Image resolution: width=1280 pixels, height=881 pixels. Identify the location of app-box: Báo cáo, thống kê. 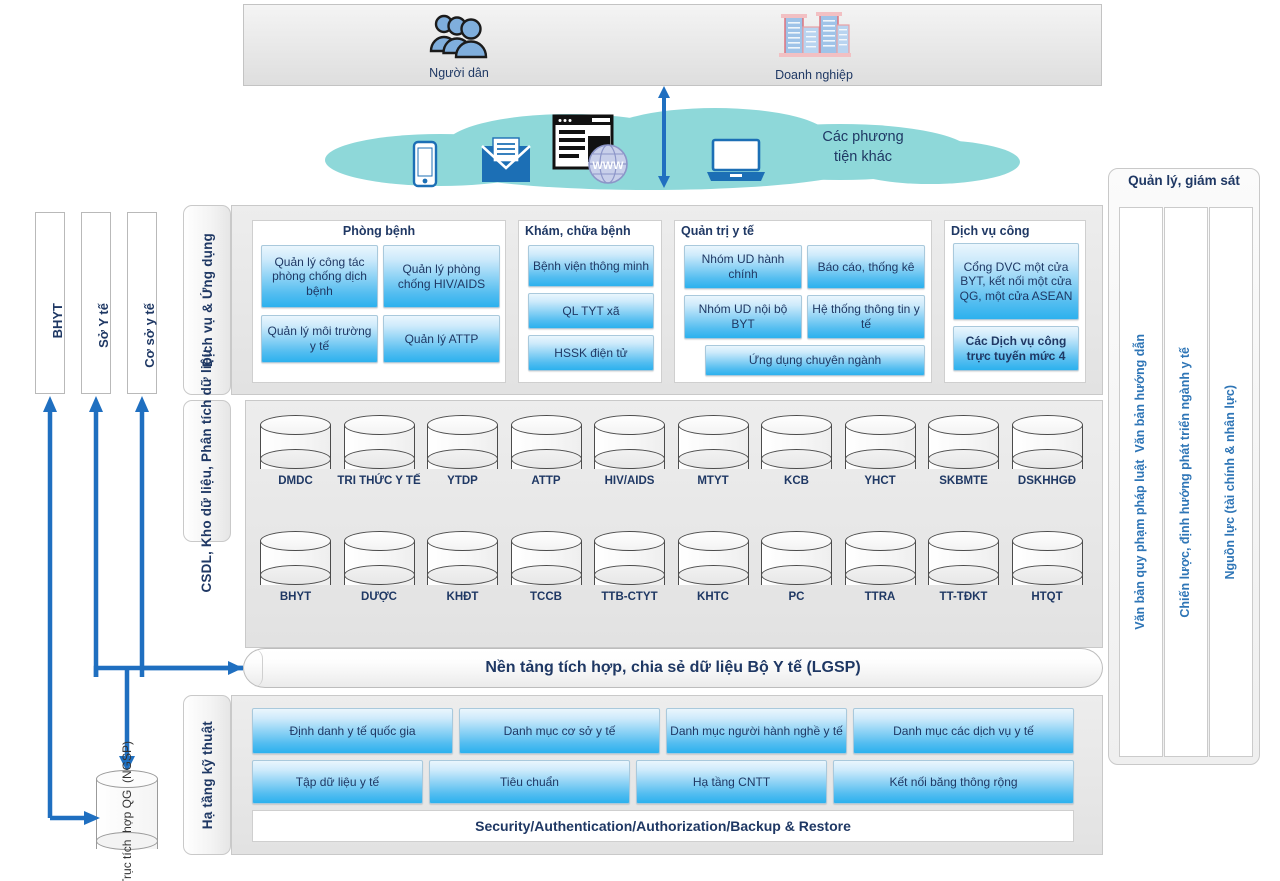
(866, 267).